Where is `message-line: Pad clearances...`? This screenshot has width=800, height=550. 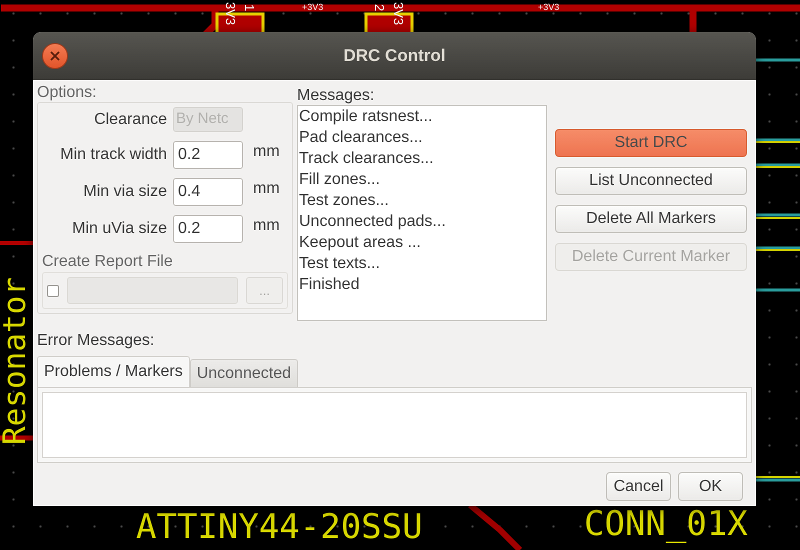 message-line: Pad clearances... is located at coordinates (361, 138).